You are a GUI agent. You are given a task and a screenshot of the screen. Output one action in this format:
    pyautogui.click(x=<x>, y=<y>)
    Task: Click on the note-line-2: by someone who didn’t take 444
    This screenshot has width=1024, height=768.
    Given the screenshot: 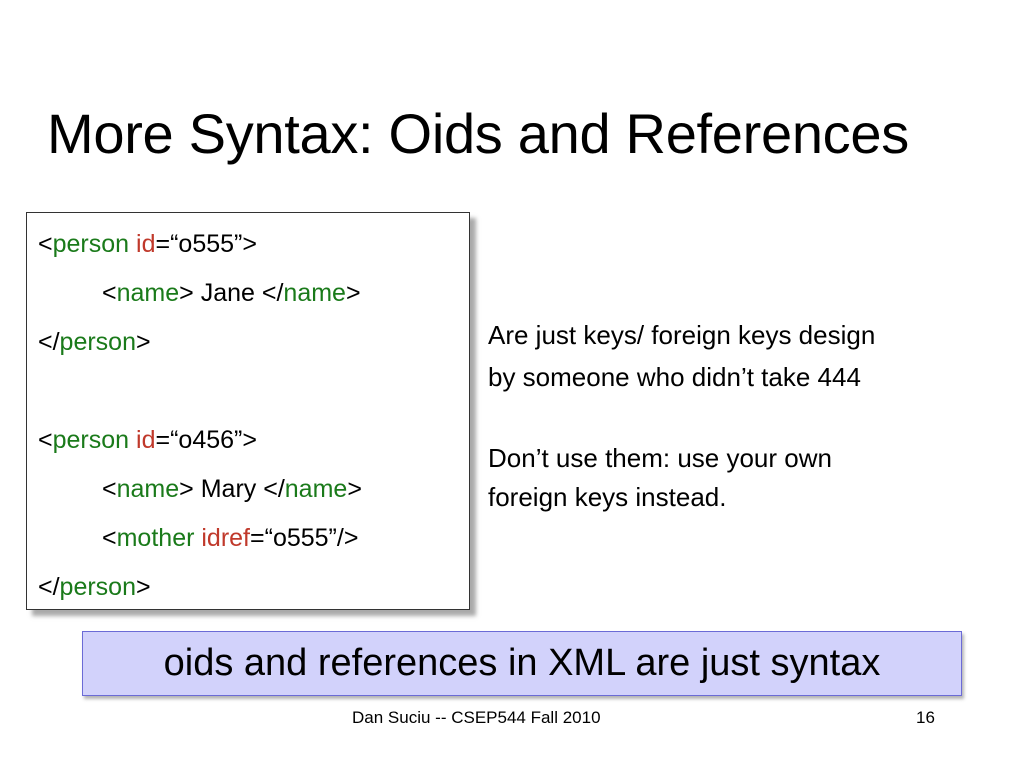 What is the action you would take?
    pyautogui.click(x=674, y=377)
    